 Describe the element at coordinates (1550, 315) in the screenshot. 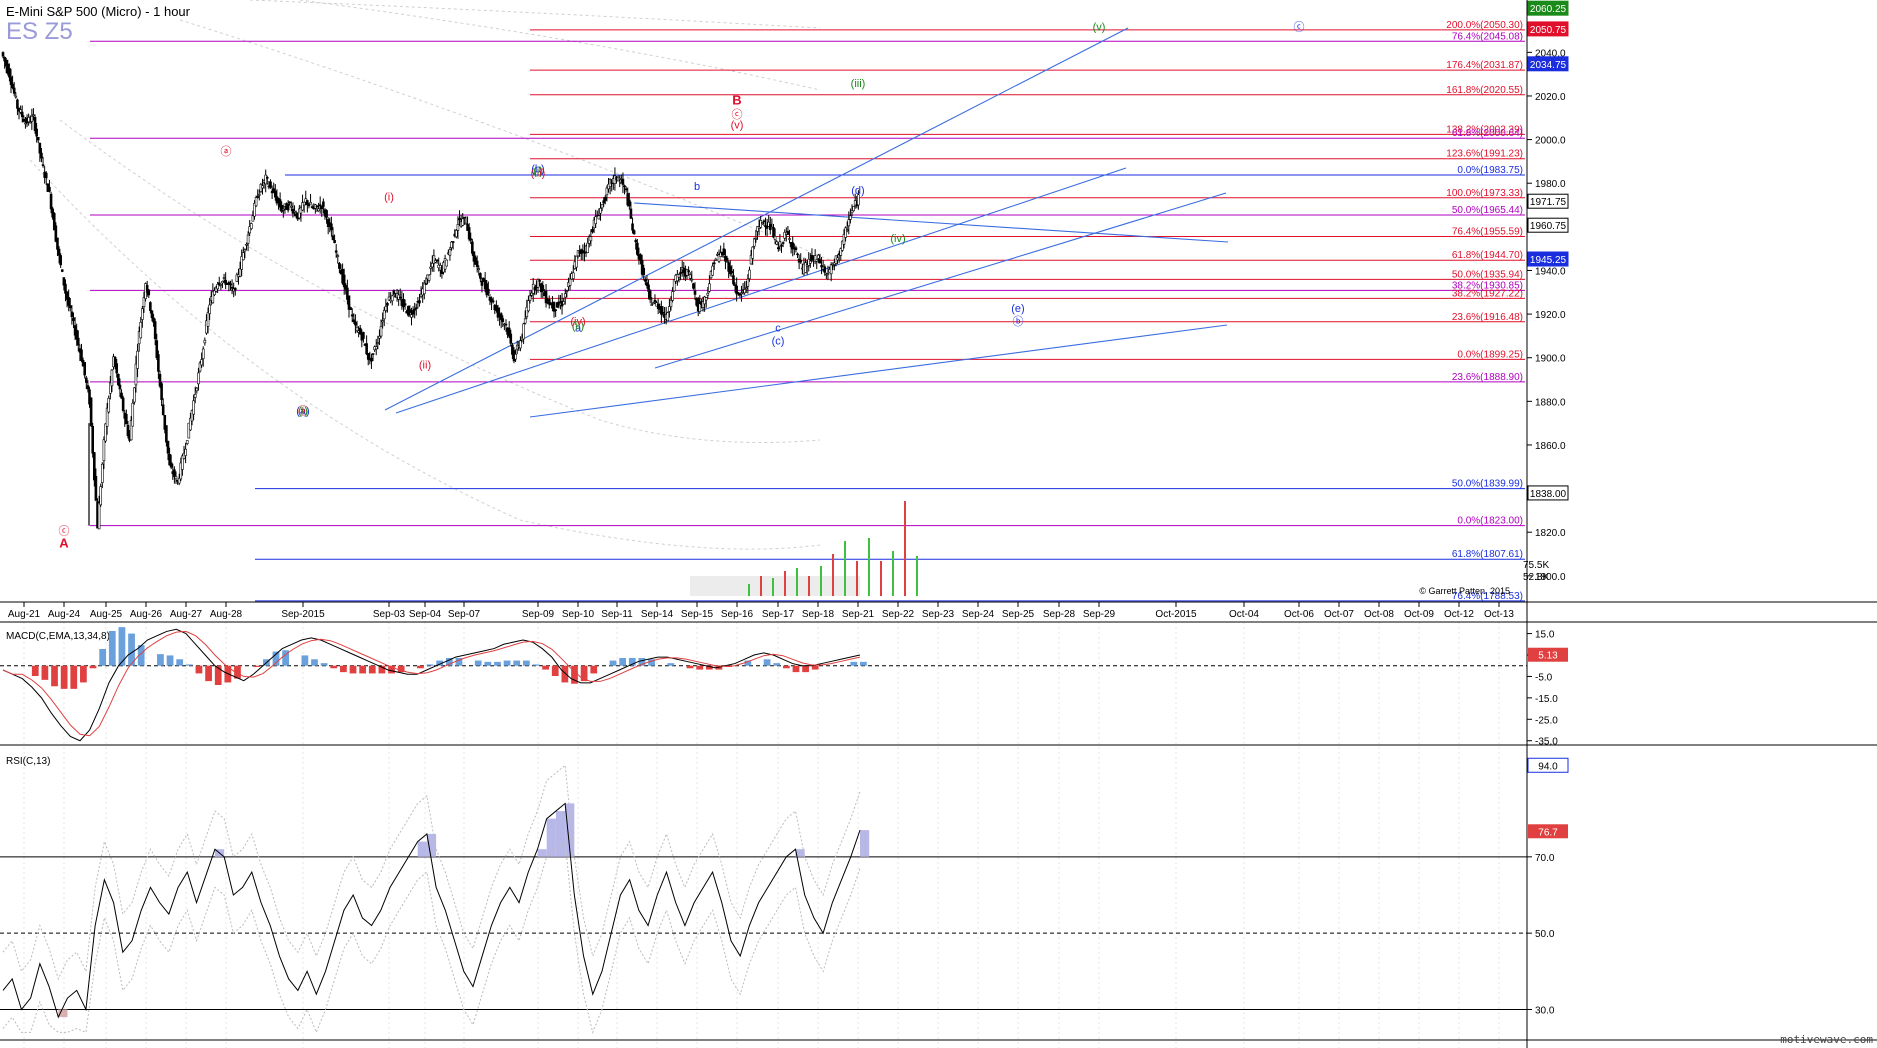

I see `price-tick-label: 1920.0` at that location.